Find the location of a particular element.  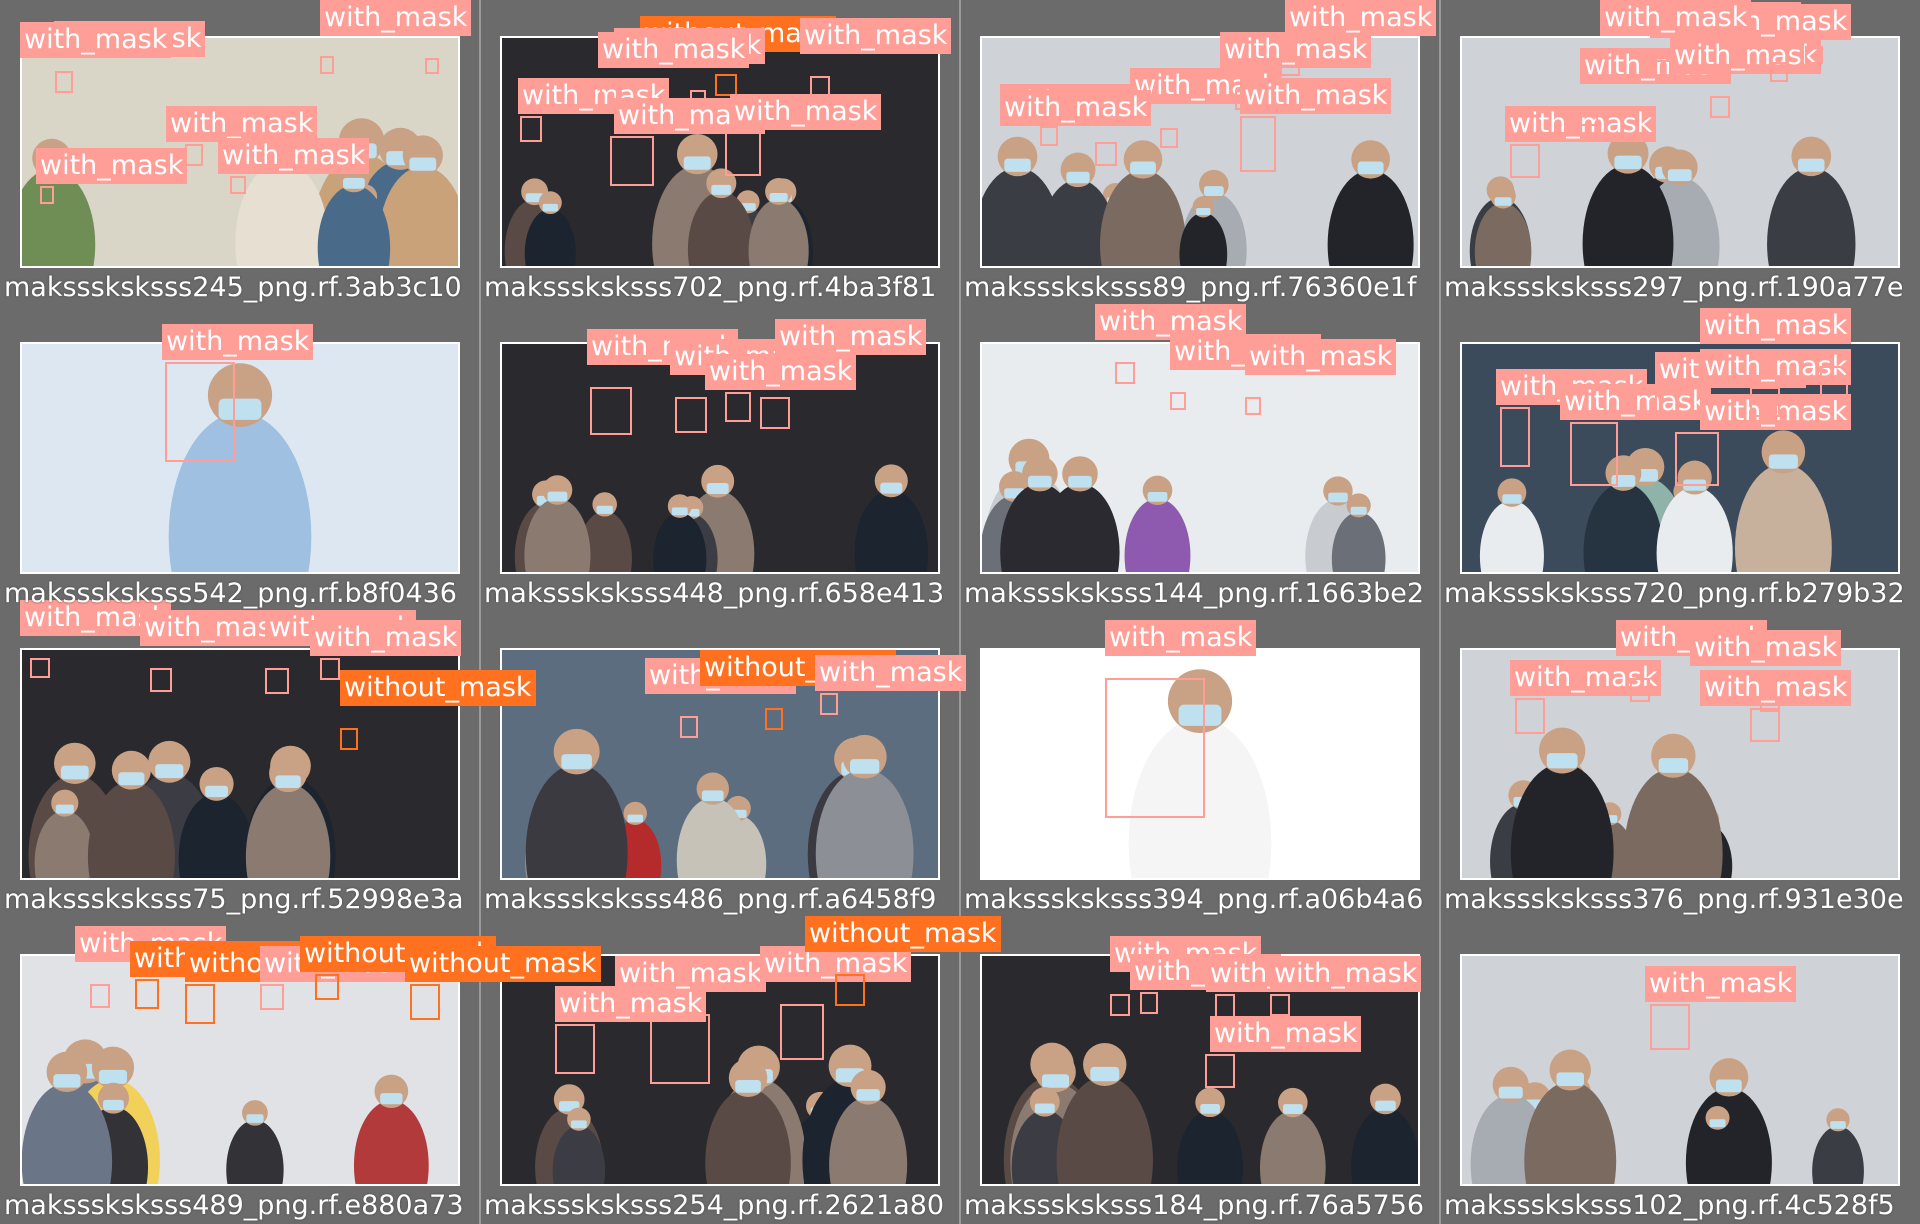

tile-caption: maksssksksss486_png.rf.a6458f9 is located at coordinates (710, 899).